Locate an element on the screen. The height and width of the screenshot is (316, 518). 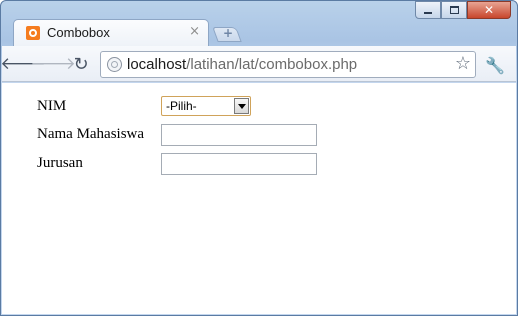
close-window-button: ✕ is located at coordinates (489, 10).